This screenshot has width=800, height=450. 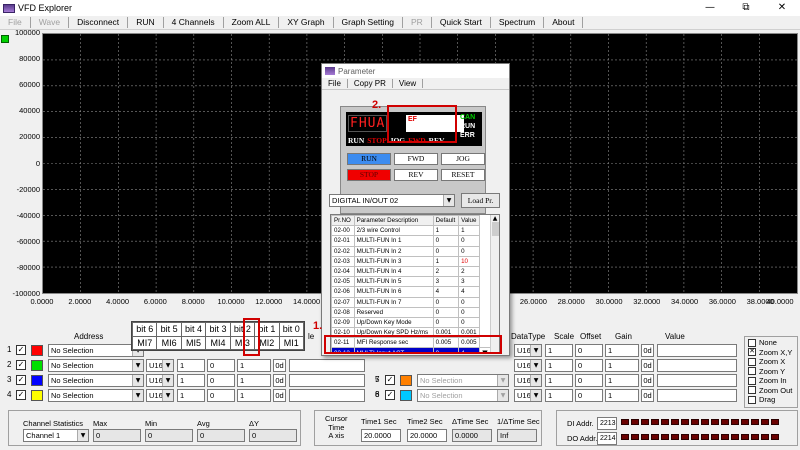 What do you see at coordinates (411, 271) in the screenshot?
I see `table-row: 02-04 MULTI-FUN In 422` at bounding box center [411, 271].